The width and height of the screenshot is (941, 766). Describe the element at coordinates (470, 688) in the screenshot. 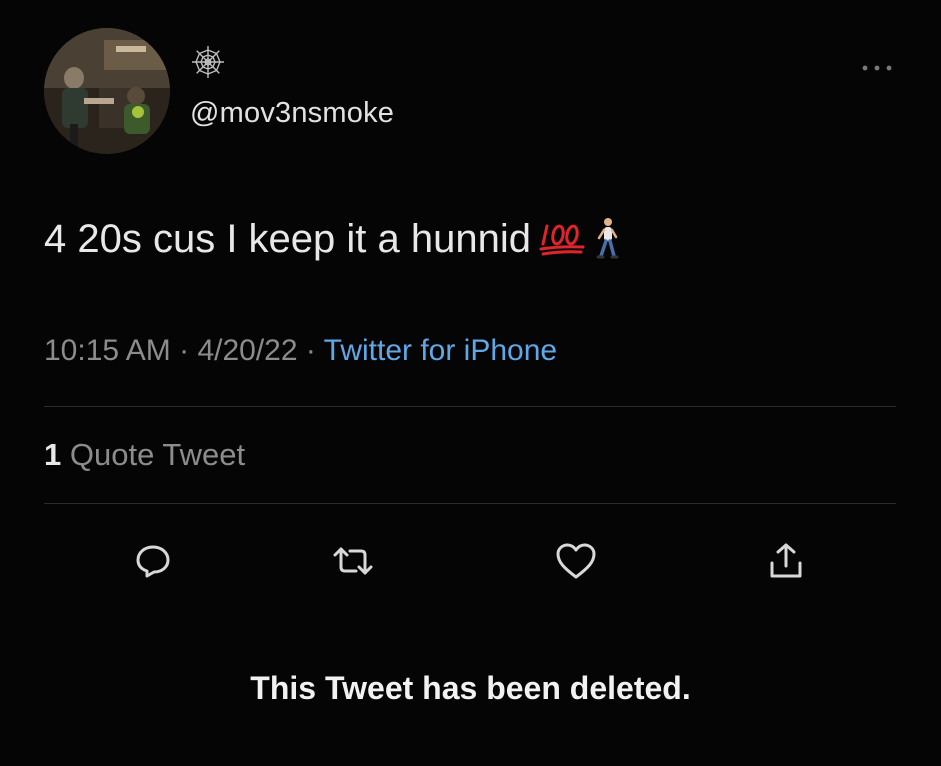

I see `deleted-notice: This Tweet has been deleted.` at that location.